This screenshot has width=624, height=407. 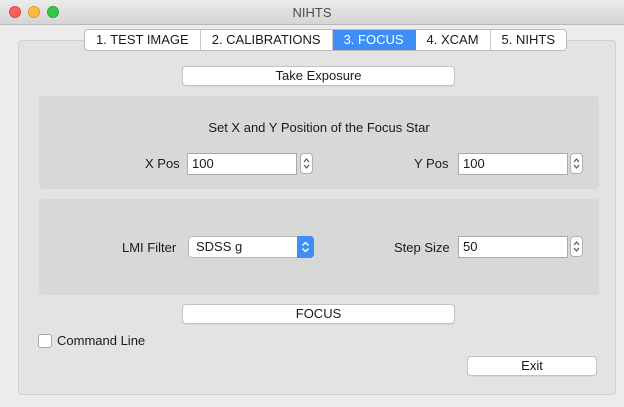 I want to click on y-pos-label: Y Pos, so click(x=431, y=163).